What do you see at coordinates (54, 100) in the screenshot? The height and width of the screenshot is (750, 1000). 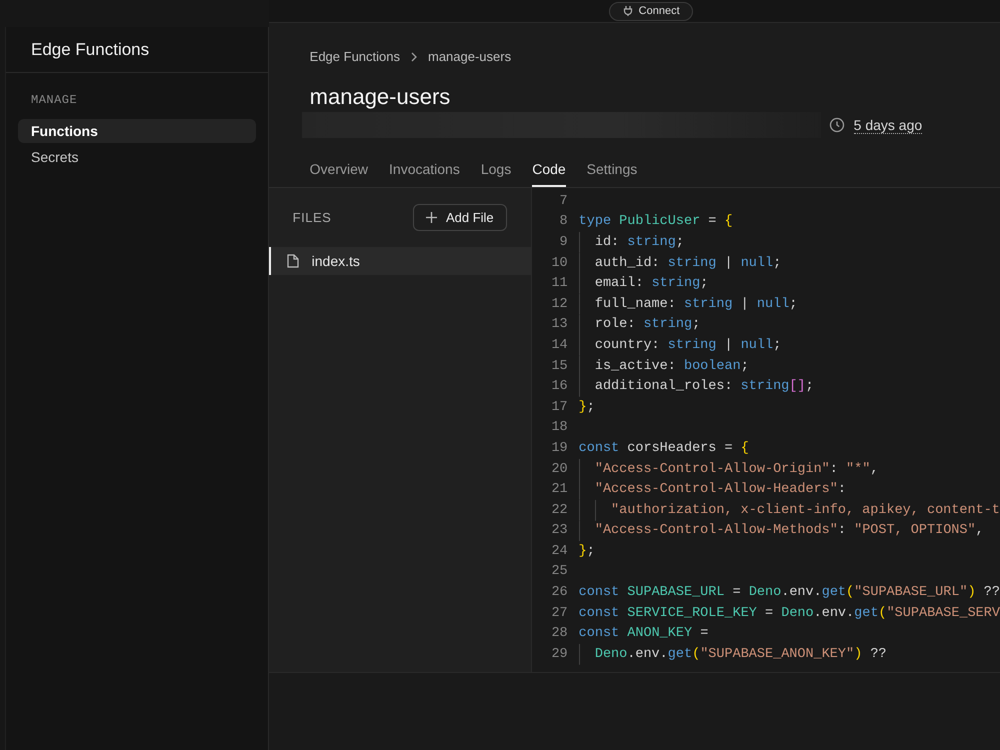 I see `section-label: MANAGE` at bounding box center [54, 100].